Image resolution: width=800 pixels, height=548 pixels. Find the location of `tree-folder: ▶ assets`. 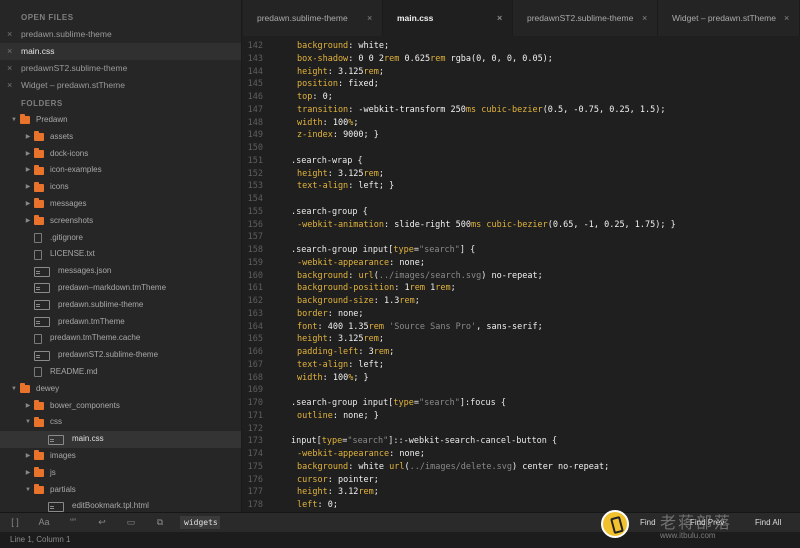

tree-folder: ▶ assets is located at coordinates (120, 137).